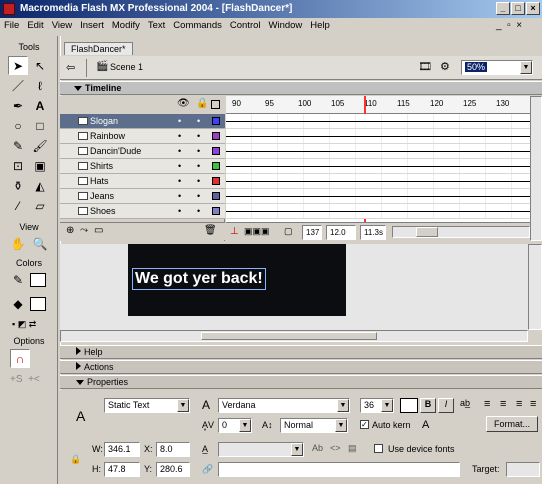  What do you see at coordinates (235, 425) in the screenshot?
I see `letter-spacing-field: 0 ▼` at bounding box center [235, 425].